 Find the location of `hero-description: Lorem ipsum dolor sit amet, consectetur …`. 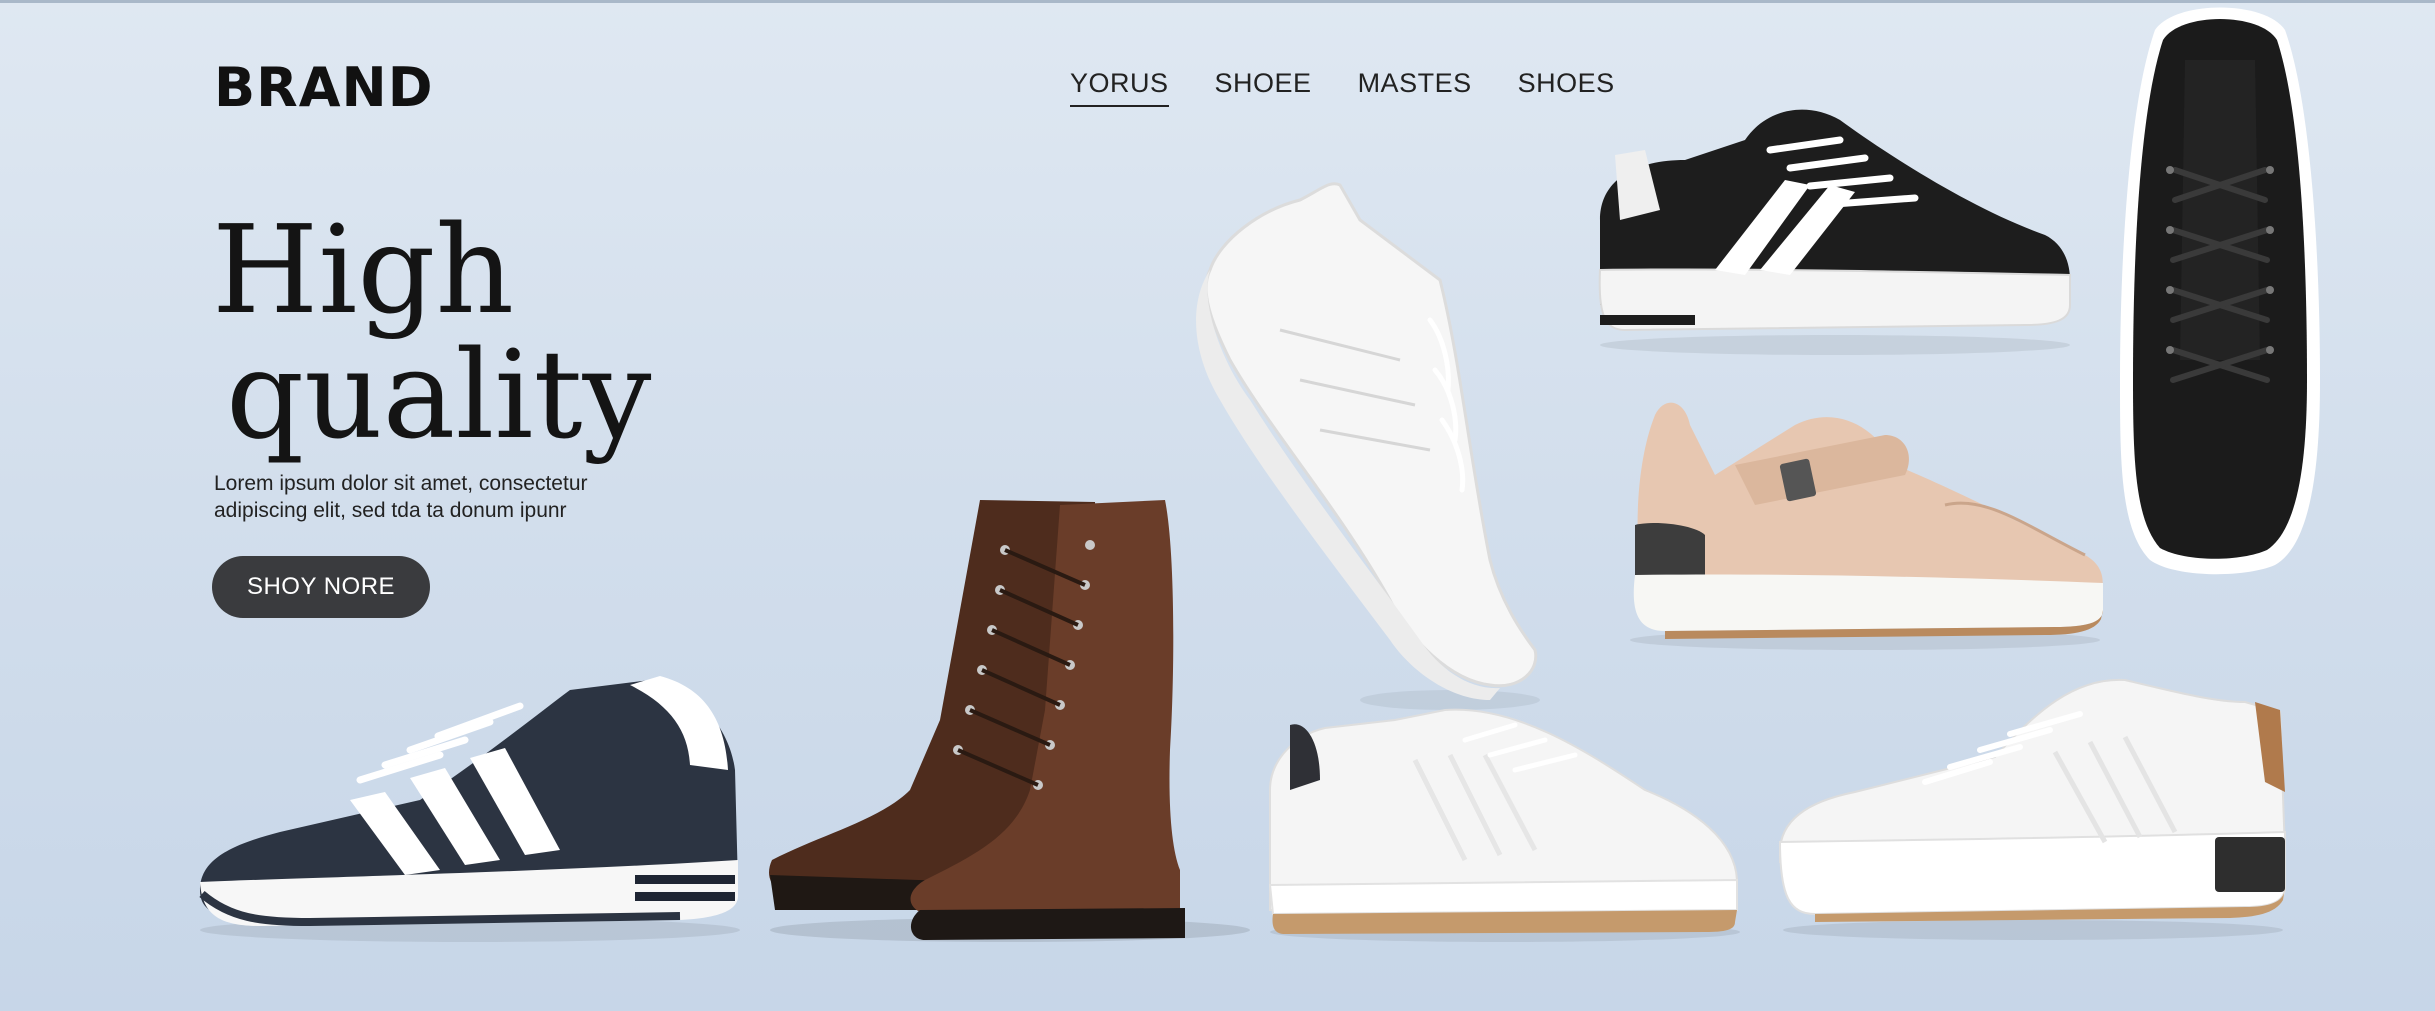

hero-description: Lorem ipsum dolor sit amet, consectetur … is located at coordinates (429, 497).